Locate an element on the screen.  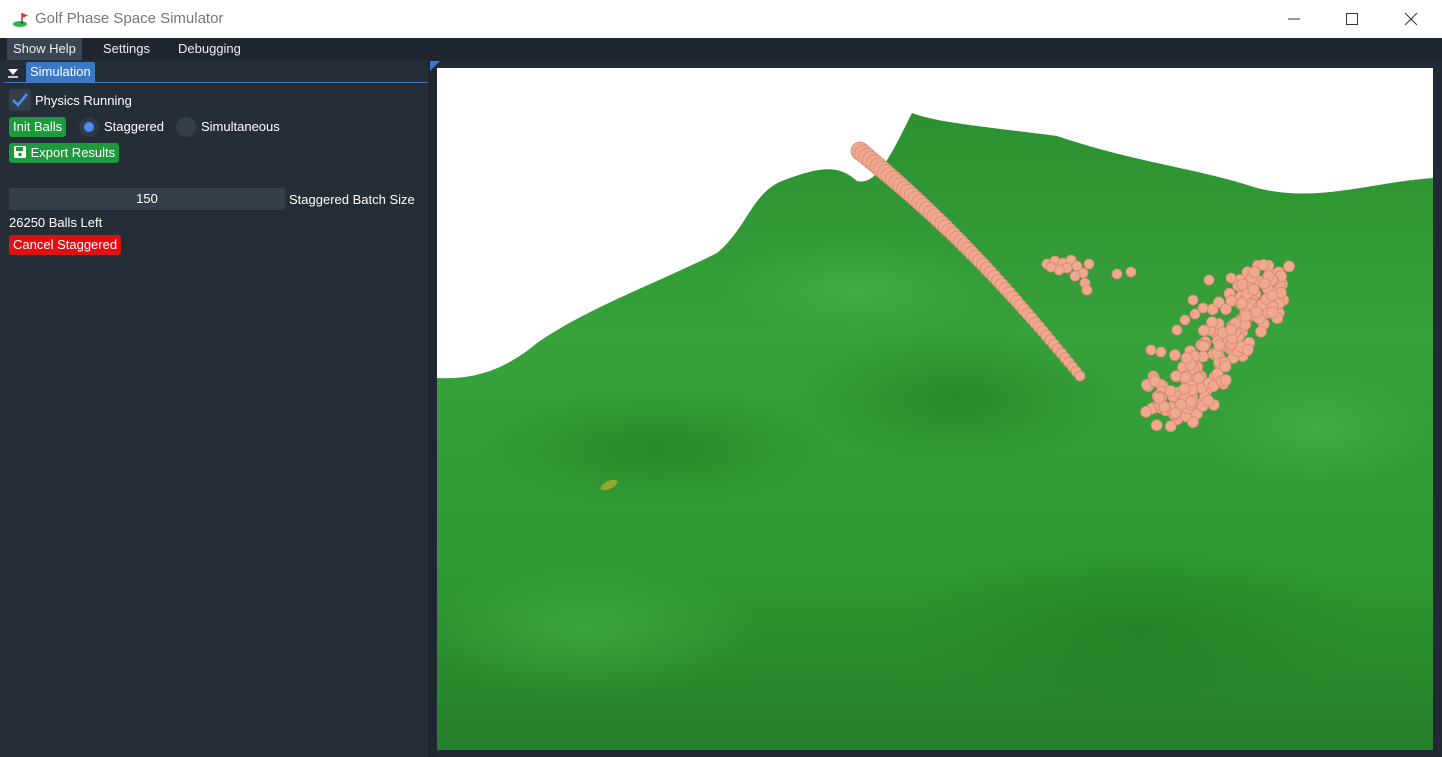
save-icon is located at coordinates (20, 152).